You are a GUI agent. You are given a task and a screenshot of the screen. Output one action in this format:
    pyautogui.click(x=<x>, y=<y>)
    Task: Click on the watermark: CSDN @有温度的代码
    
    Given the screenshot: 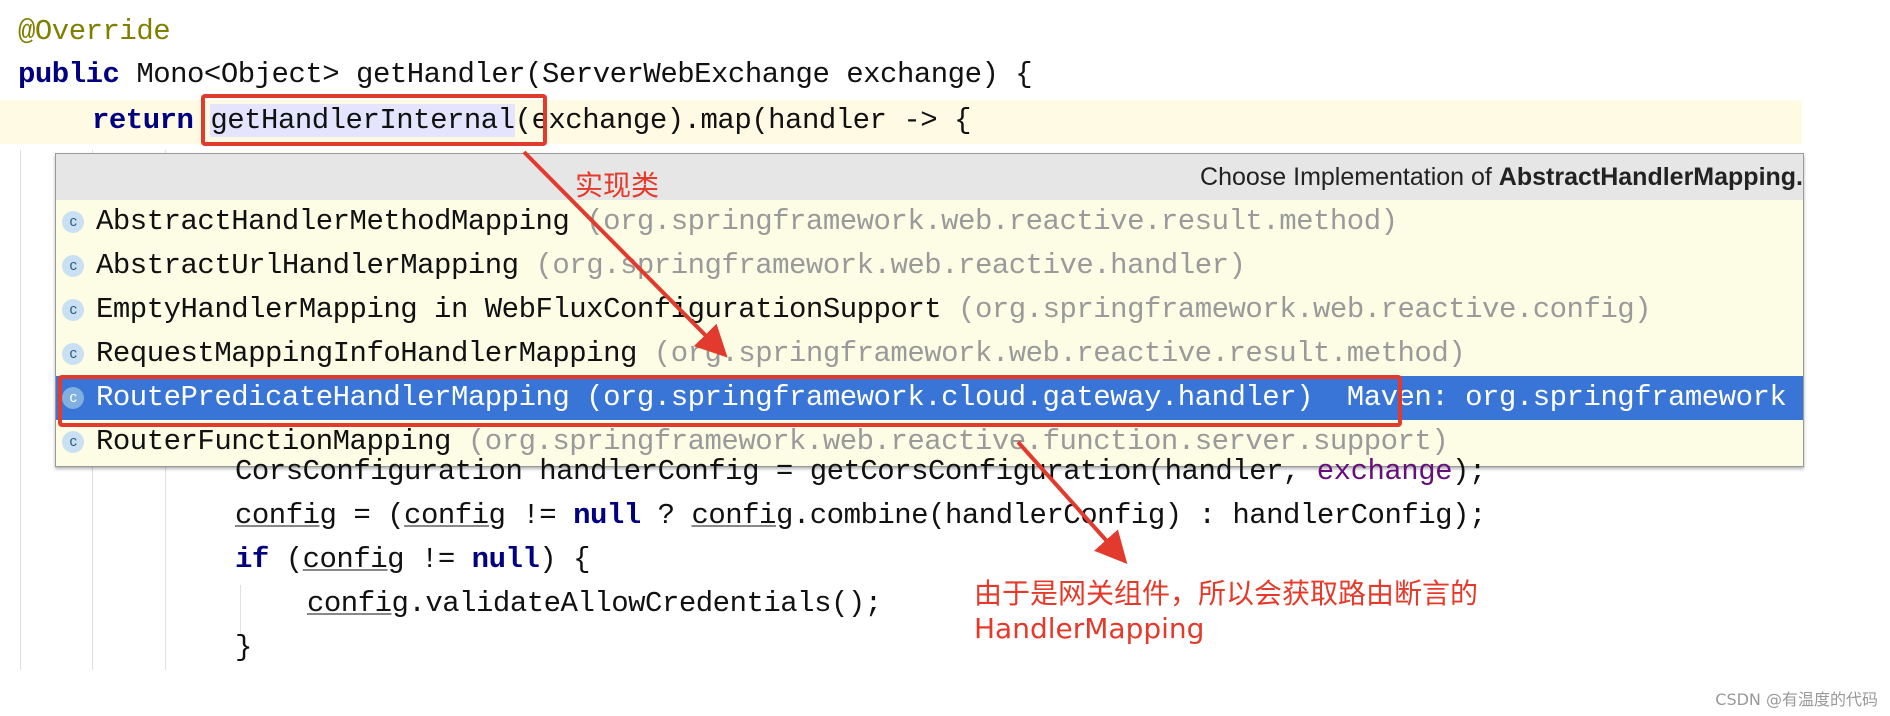 What is the action you would take?
    pyautogui.click(x=1796, y=699)
    